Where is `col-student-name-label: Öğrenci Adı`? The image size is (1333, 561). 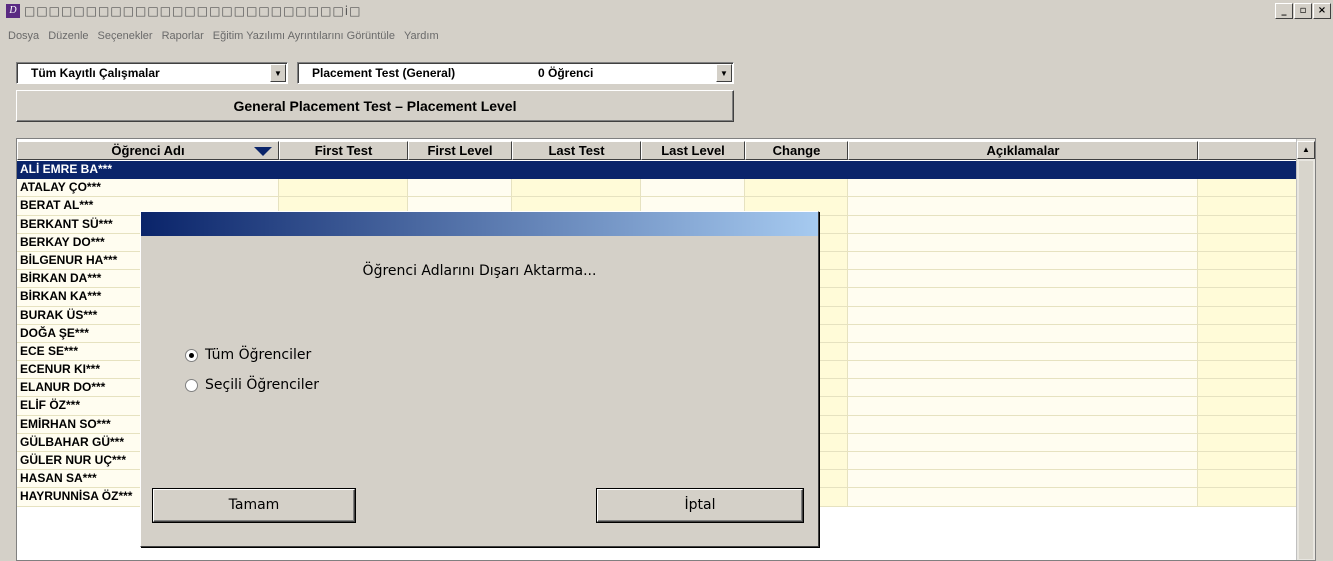
col-student-name-label: Öğrenci Adı is located at coordinates (148, 150).